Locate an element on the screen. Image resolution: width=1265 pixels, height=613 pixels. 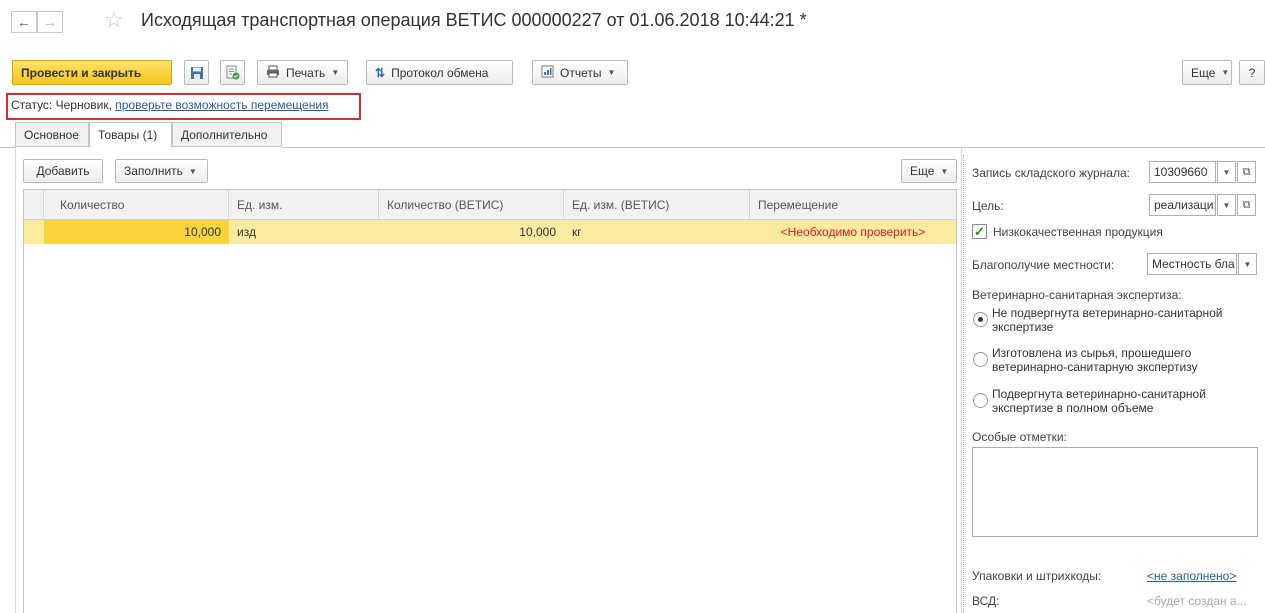
tab-additional: Дополнительно is located at coordinates (227, 134).